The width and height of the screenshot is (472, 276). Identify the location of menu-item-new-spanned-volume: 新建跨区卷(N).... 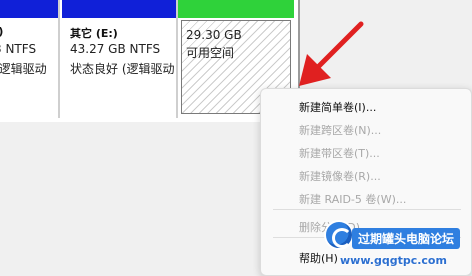
(340, 130).